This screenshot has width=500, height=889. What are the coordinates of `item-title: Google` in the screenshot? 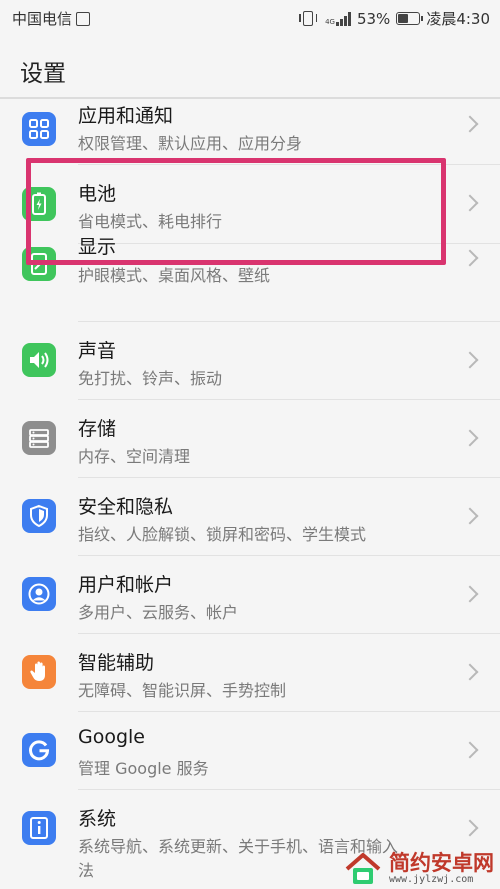 It's located at (112, 737).